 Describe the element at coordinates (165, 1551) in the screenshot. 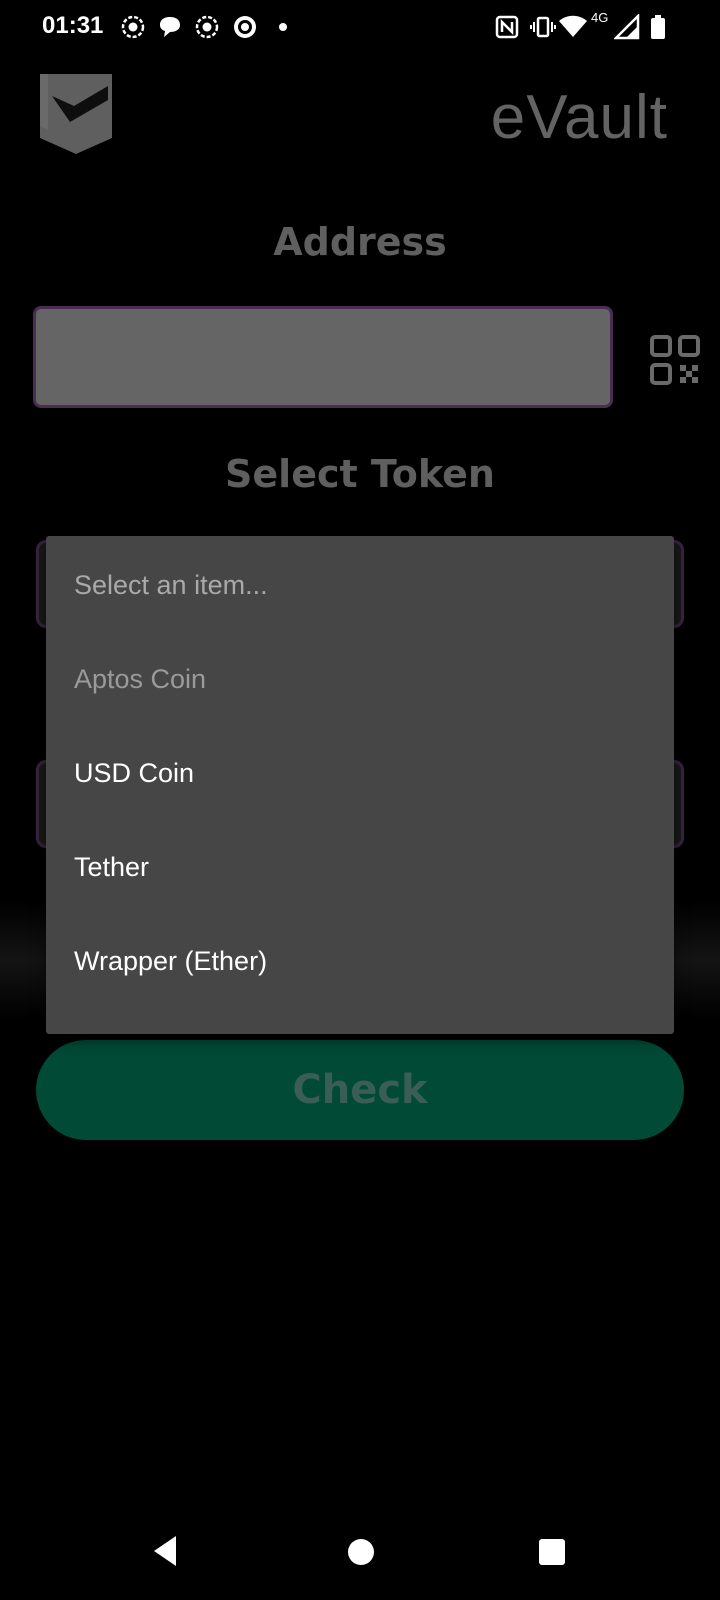

I see `back-icon` at that location.